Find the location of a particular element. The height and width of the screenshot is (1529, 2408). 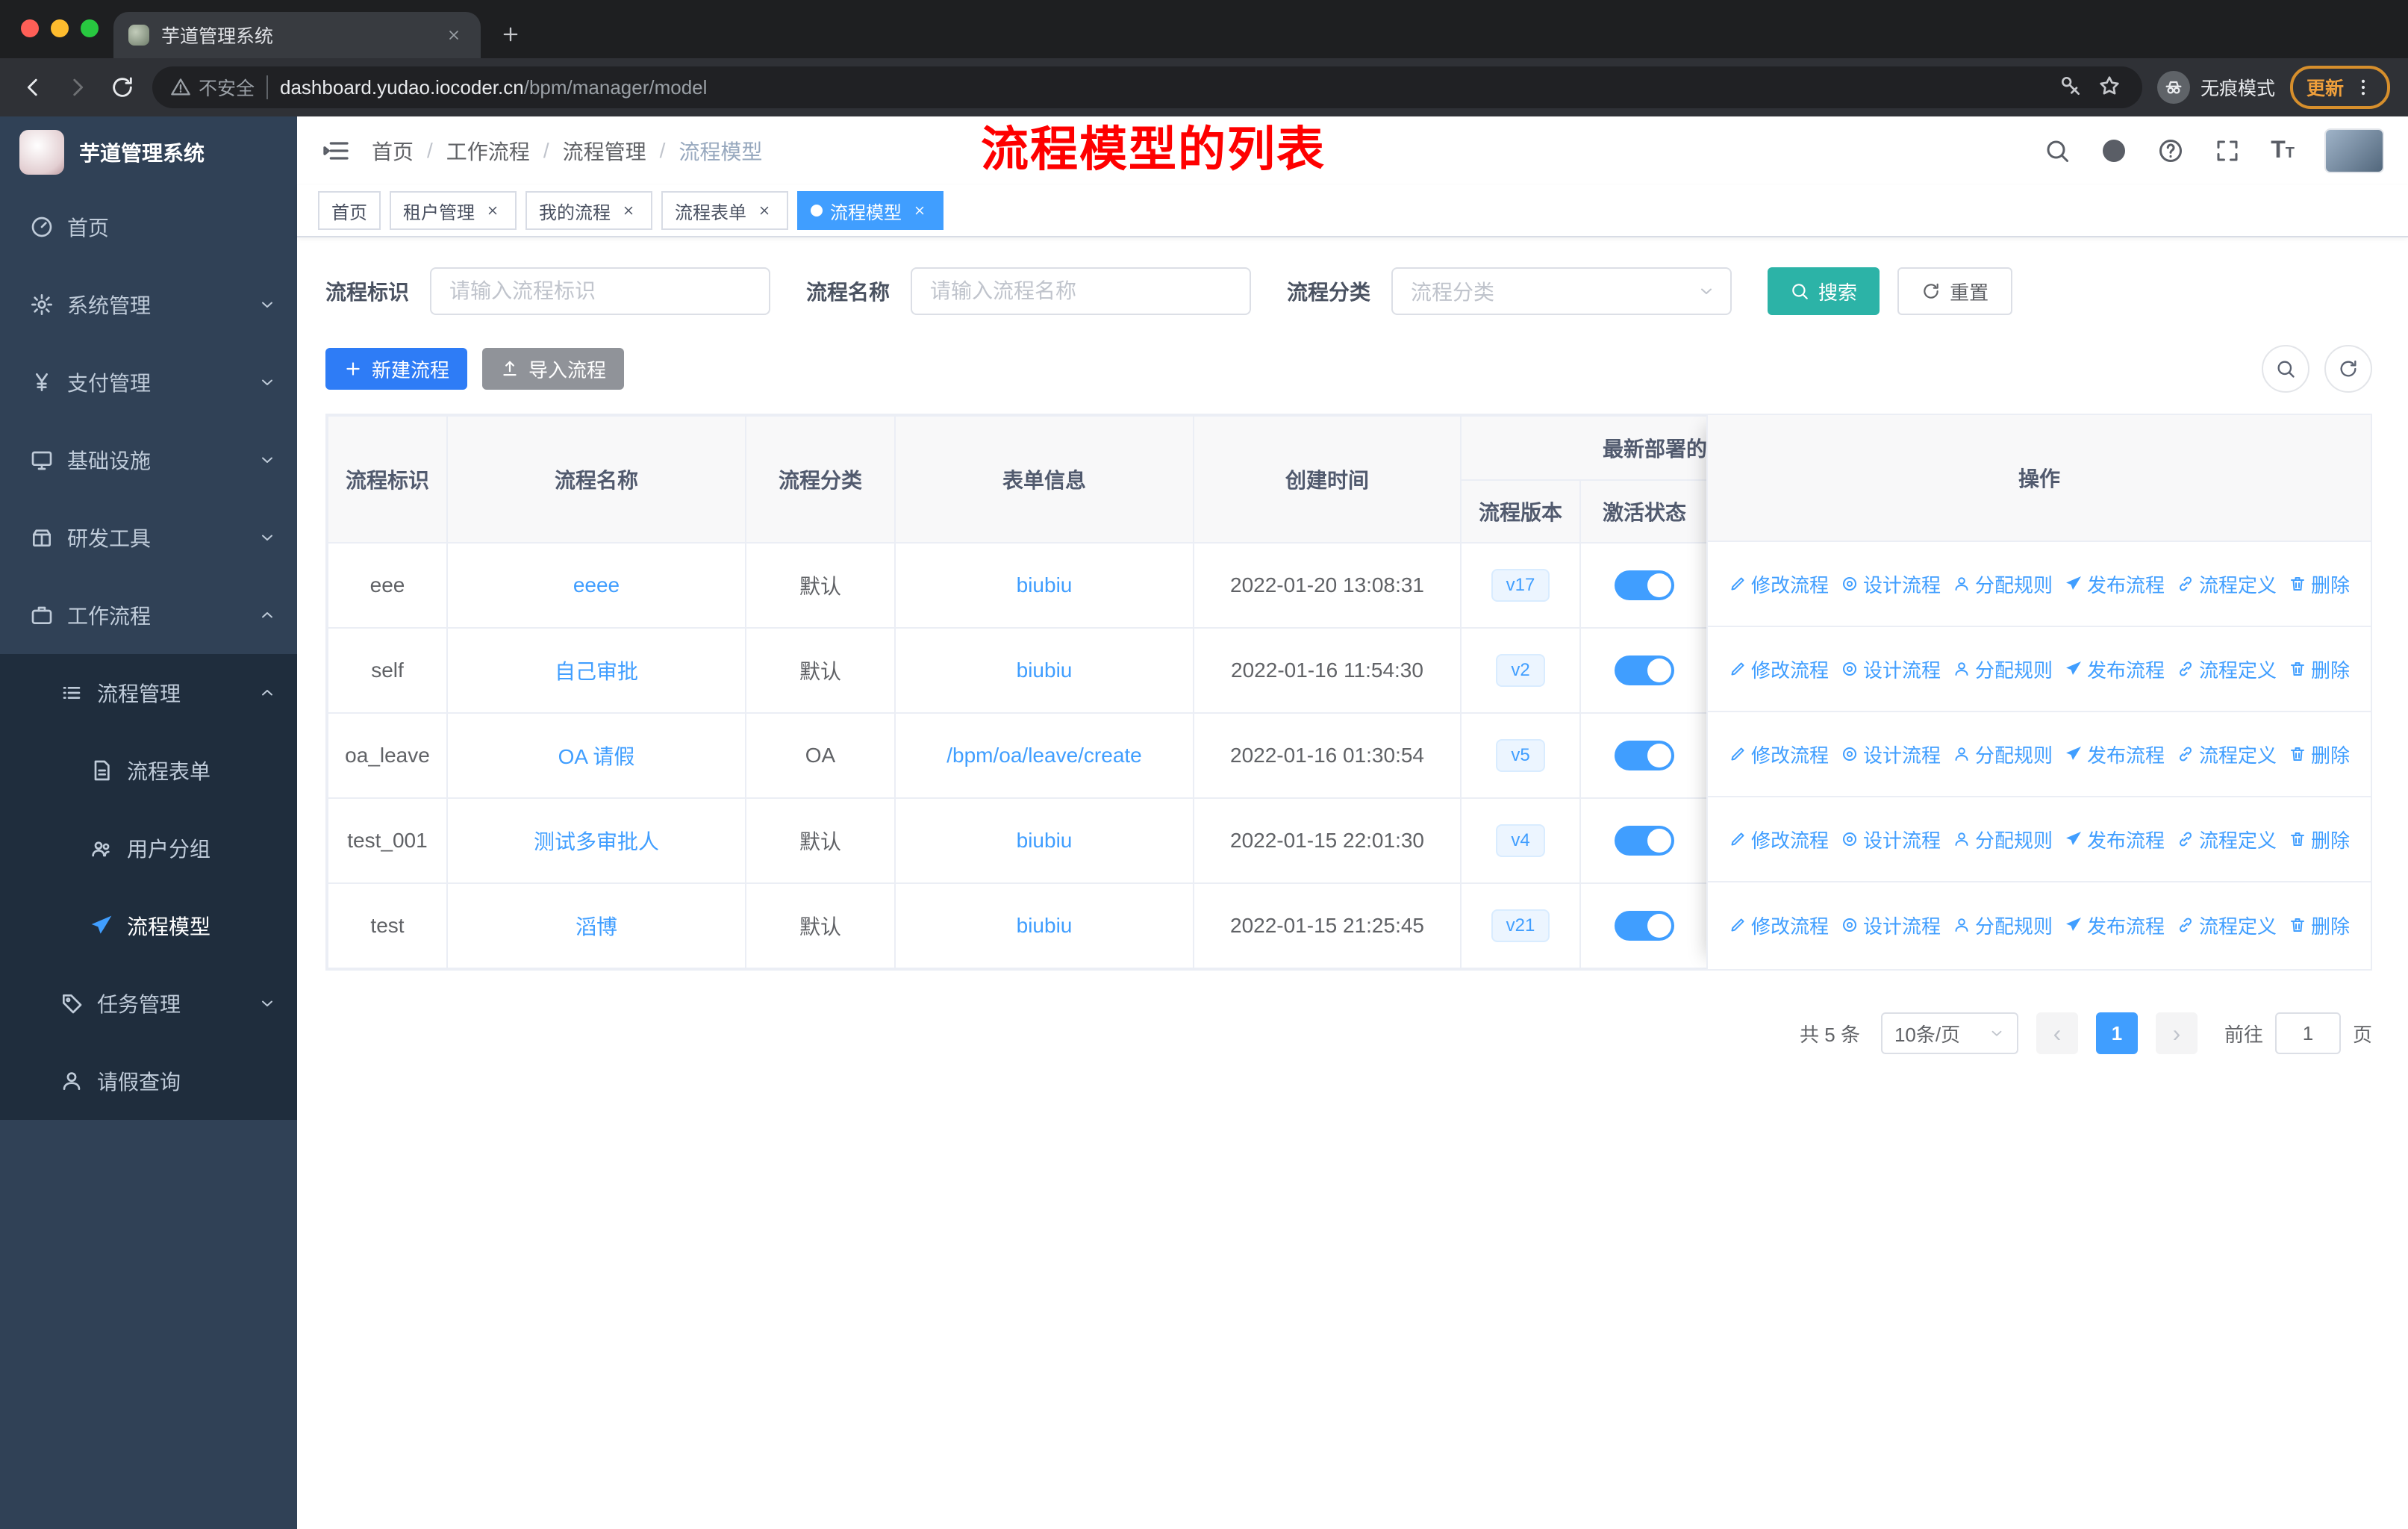

cell-process-name: eeee is located at coordinates (596, 585).